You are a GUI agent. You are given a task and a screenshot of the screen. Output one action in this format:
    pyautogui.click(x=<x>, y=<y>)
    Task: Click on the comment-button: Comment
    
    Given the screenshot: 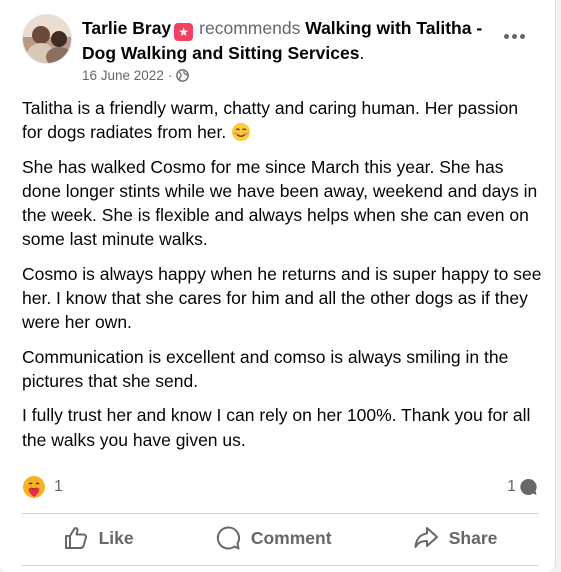 What is the action you would take?
    pyautogui.click(x=273, y=538)
    